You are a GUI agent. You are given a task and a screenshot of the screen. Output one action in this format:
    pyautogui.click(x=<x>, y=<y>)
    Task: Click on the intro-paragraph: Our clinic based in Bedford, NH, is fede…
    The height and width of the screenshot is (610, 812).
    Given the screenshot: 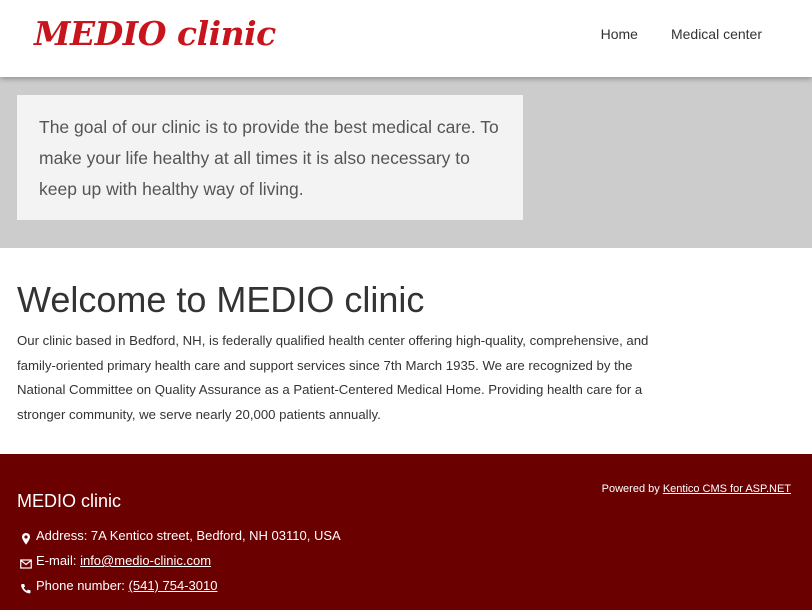 What is the action you would take?
    pyautogui.click(x=333, y=377)
    